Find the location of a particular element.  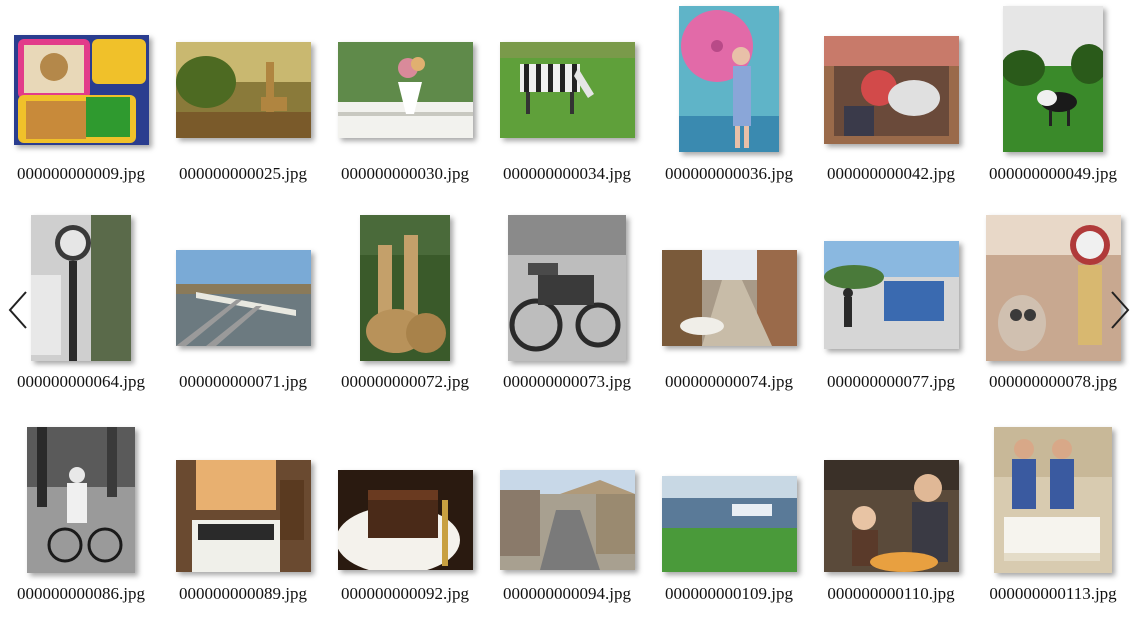

thumbnail-item: 000000000042.jpg is located at coordinates (891, 102).